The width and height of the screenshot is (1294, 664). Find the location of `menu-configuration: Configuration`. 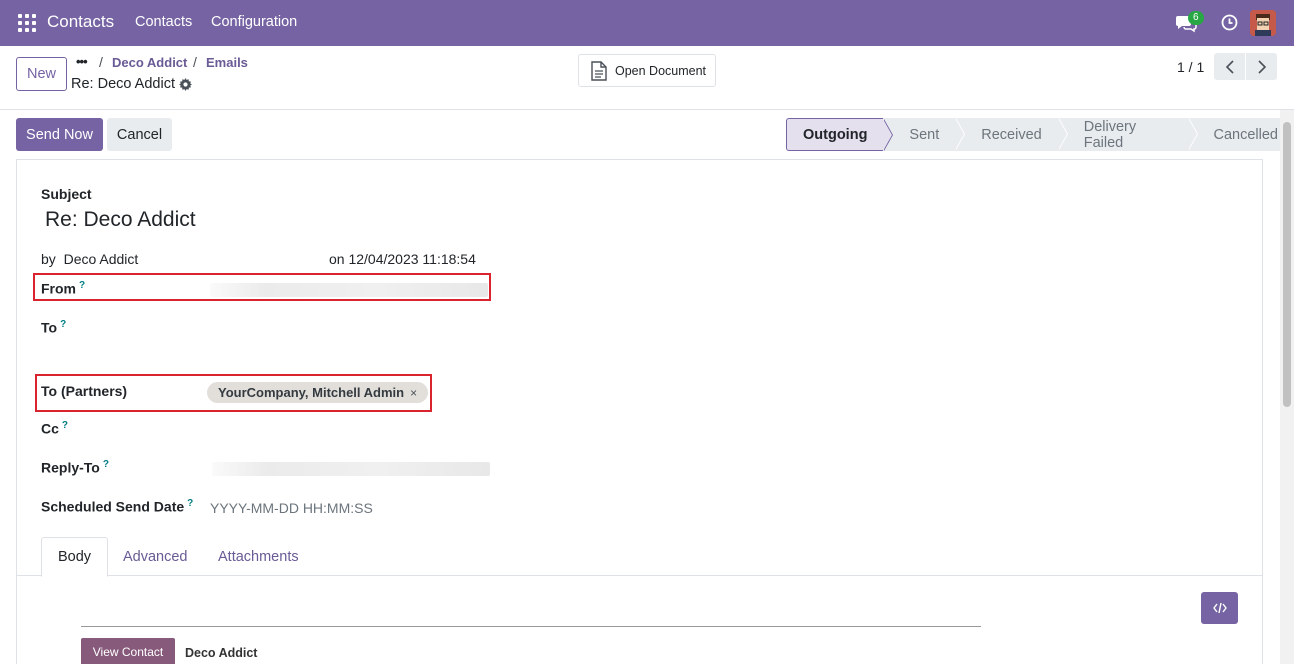

menu-configuration: Configuration is located at coordinates (254, 22).